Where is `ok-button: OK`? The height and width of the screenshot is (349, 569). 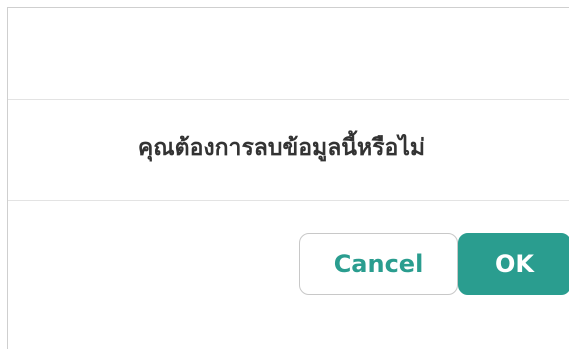 ok-button: OK is located at coordinates (513, 264).